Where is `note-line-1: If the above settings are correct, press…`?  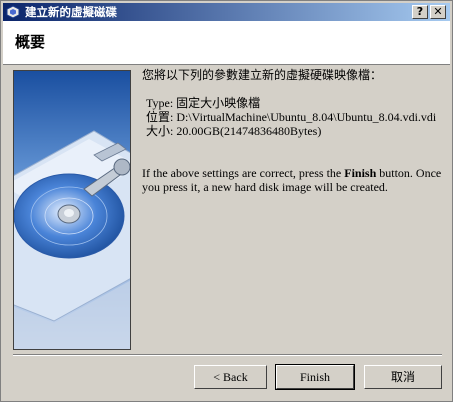 note-line-1: If the above settings are correct, press… is located at coordinates (291, 173).